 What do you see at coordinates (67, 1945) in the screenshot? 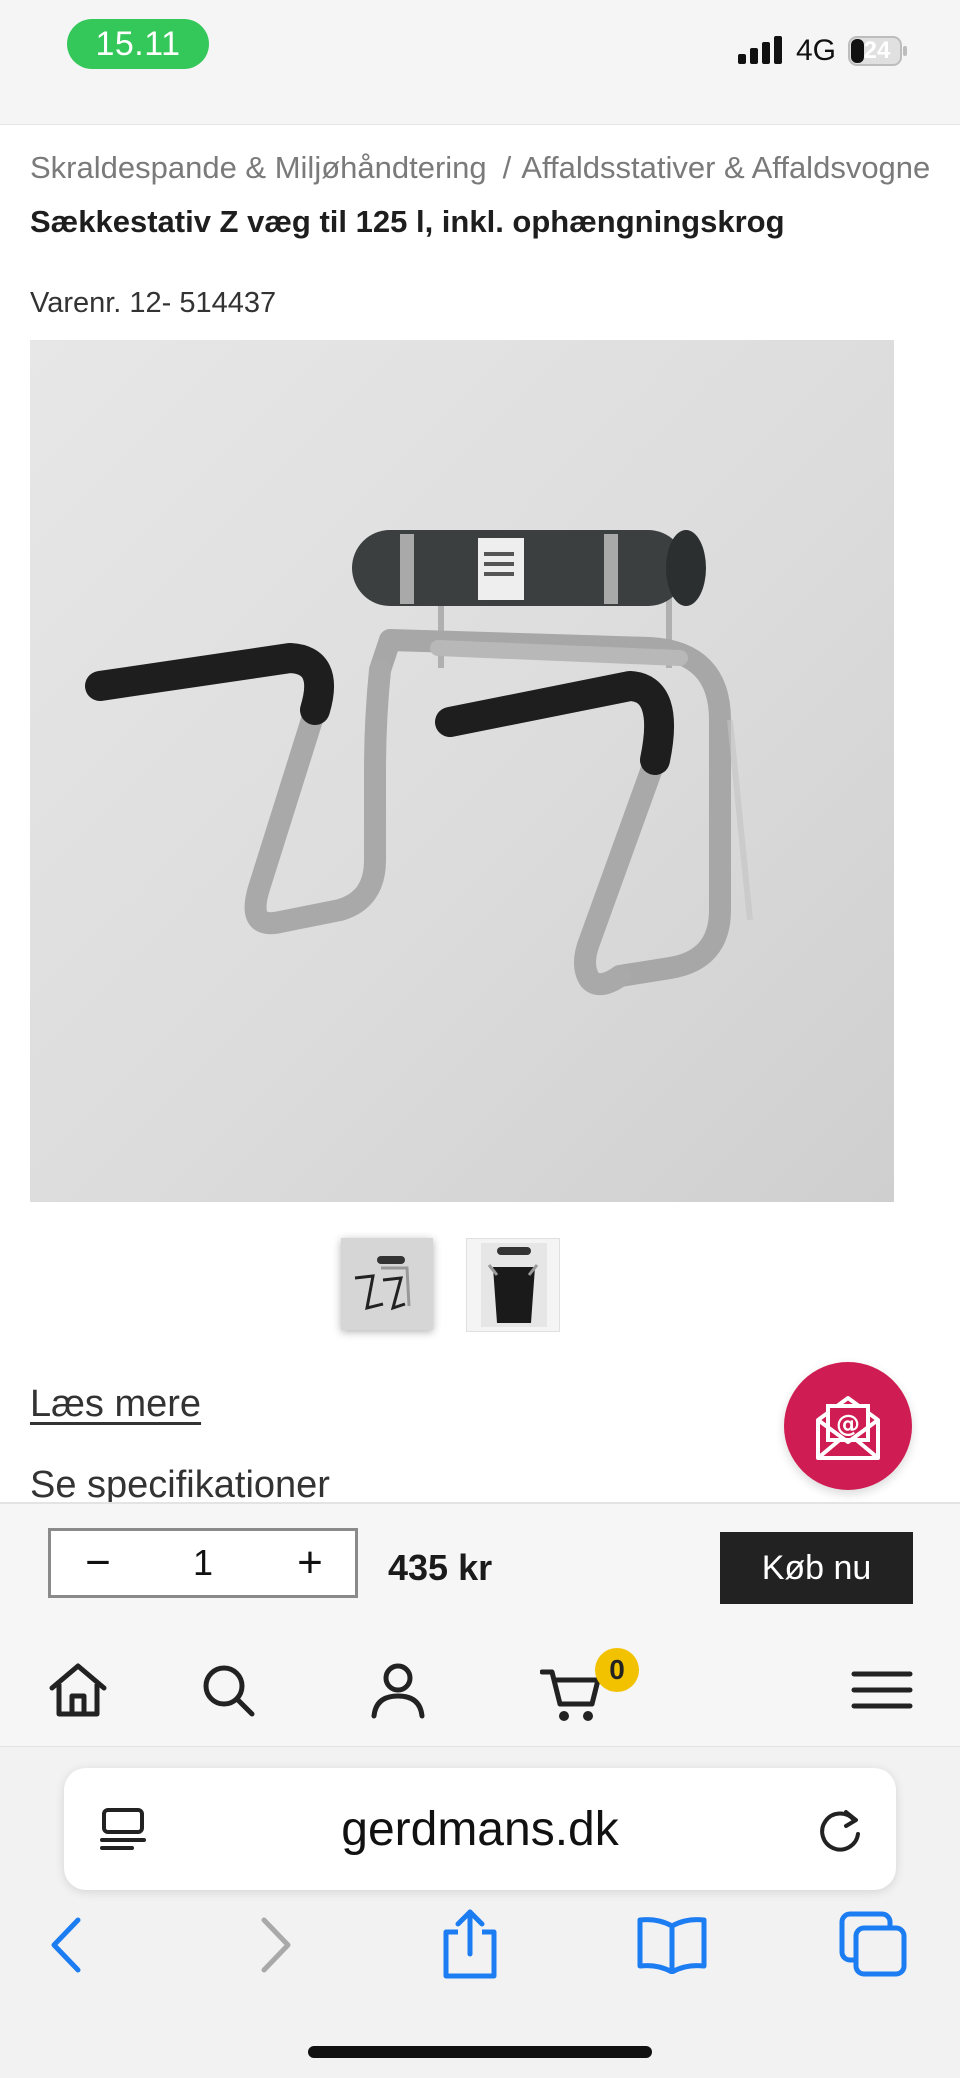
I see `back-icon` at bounding box center [67, 1945].